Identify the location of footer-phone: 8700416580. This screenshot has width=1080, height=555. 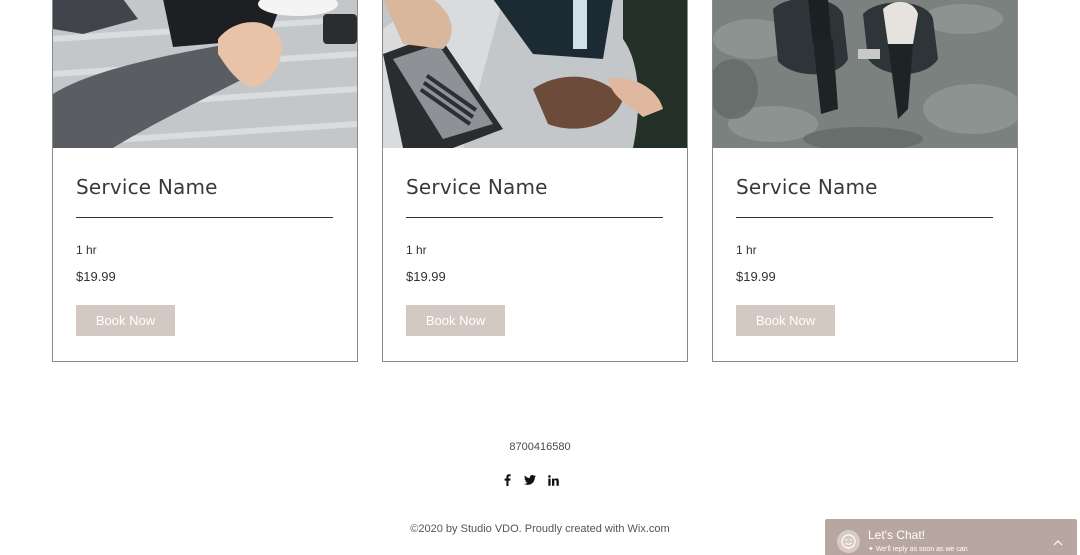
(540, 447).